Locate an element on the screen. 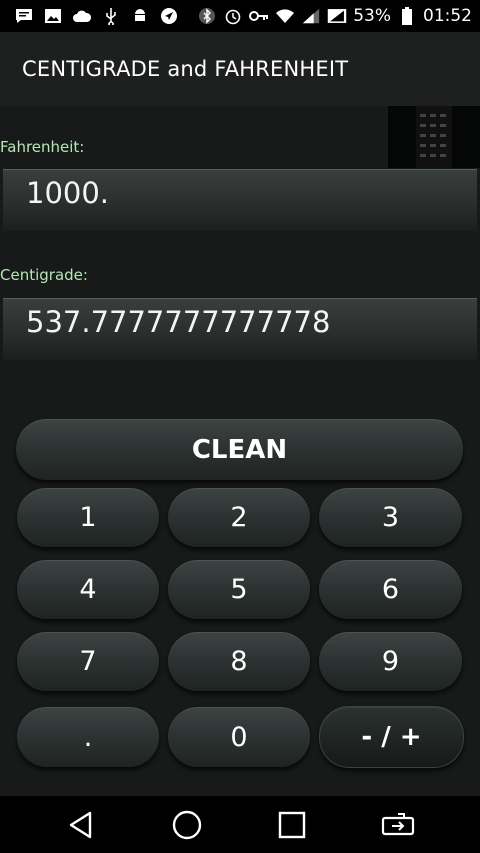 The height and width of the screenshot is (853, 480). home-icon is located at coordinates (187, 824).